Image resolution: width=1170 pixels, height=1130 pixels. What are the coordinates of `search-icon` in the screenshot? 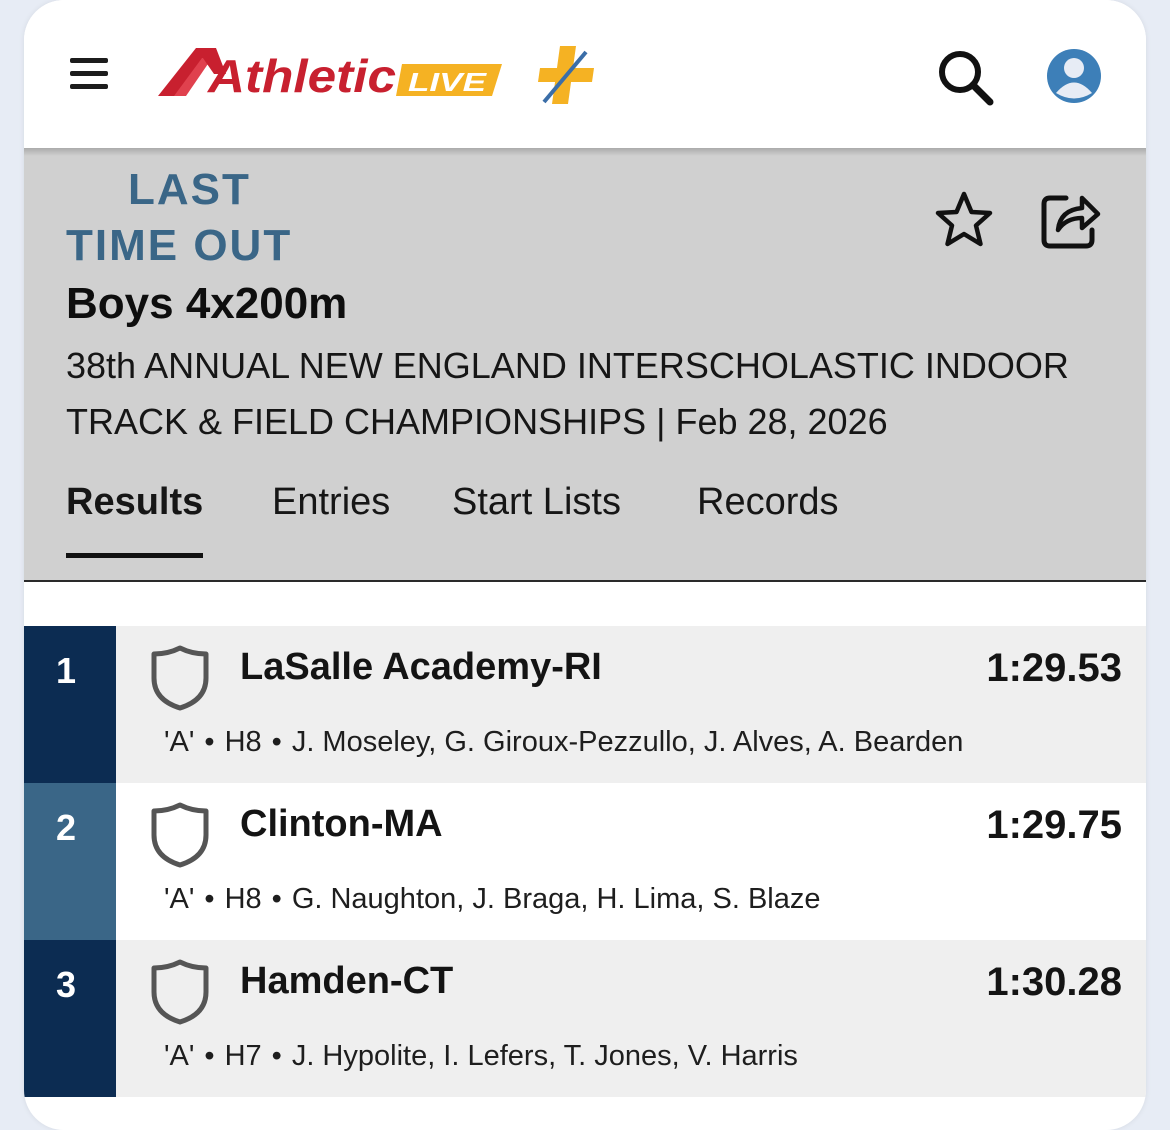 It's located at (966, 78).